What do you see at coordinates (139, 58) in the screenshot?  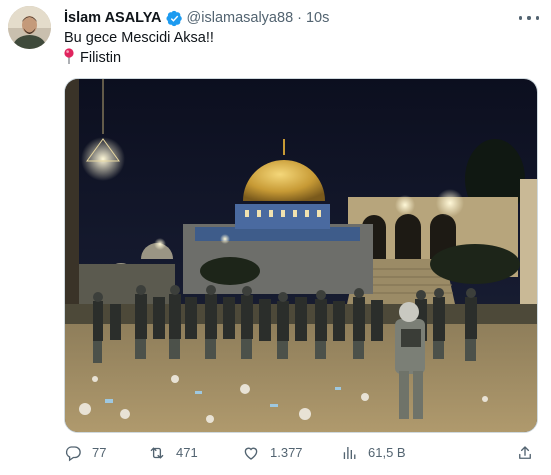 I see `tweet-text-line-2: Filistin` at bounding box center [139, 58].